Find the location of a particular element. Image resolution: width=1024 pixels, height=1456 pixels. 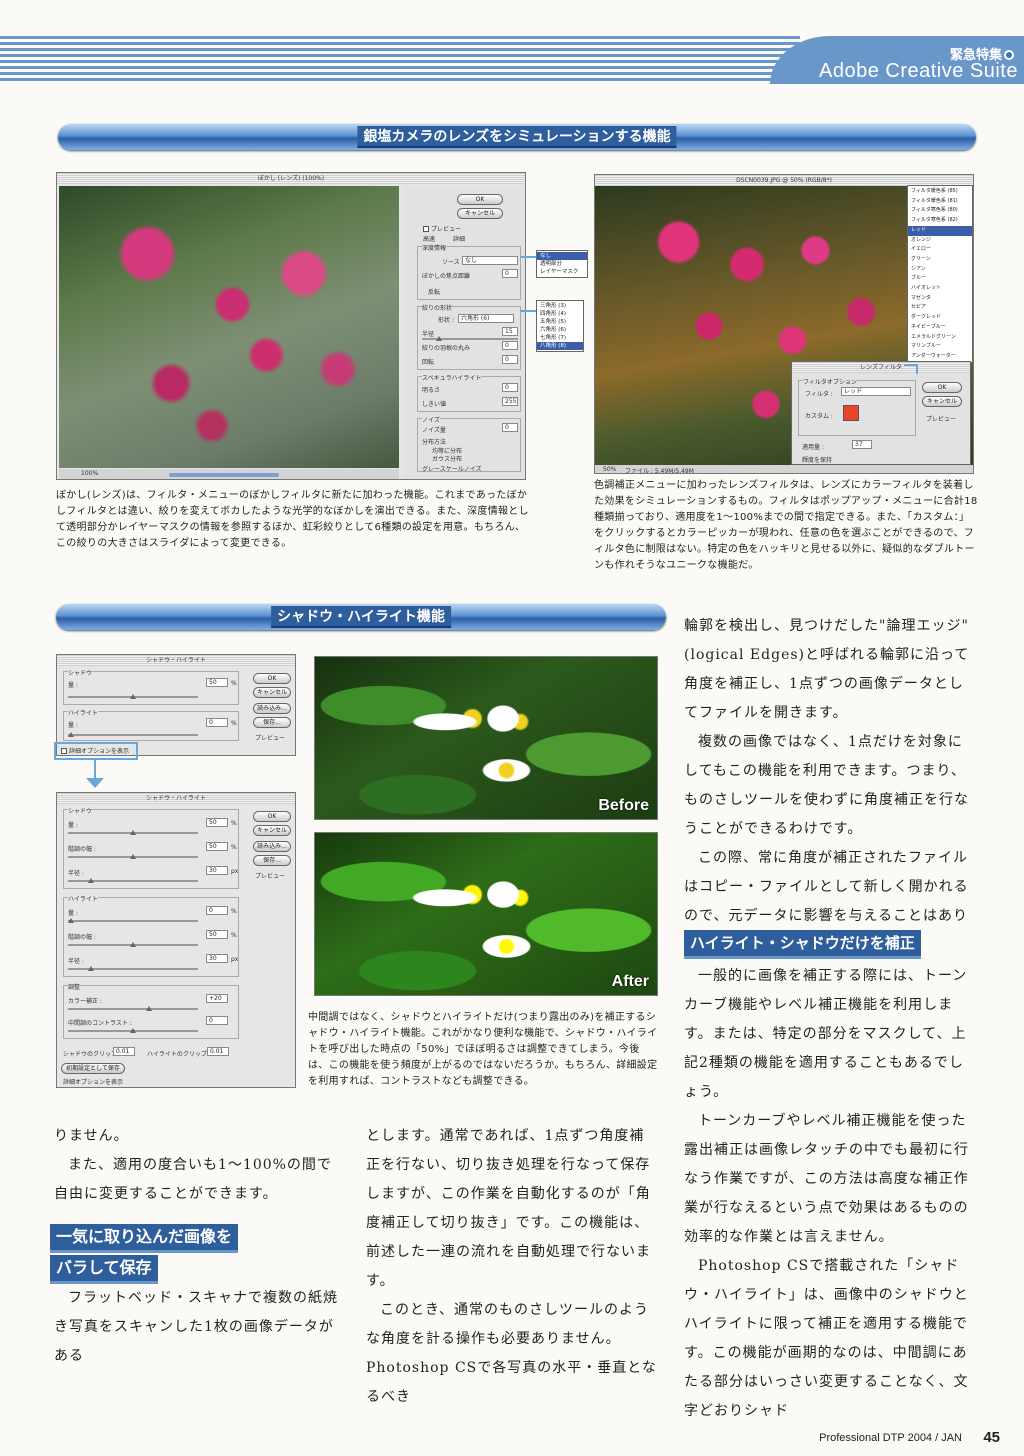

filter-menu-item: フィルタ暖色系 (81) is located at coordinates (940, 202).